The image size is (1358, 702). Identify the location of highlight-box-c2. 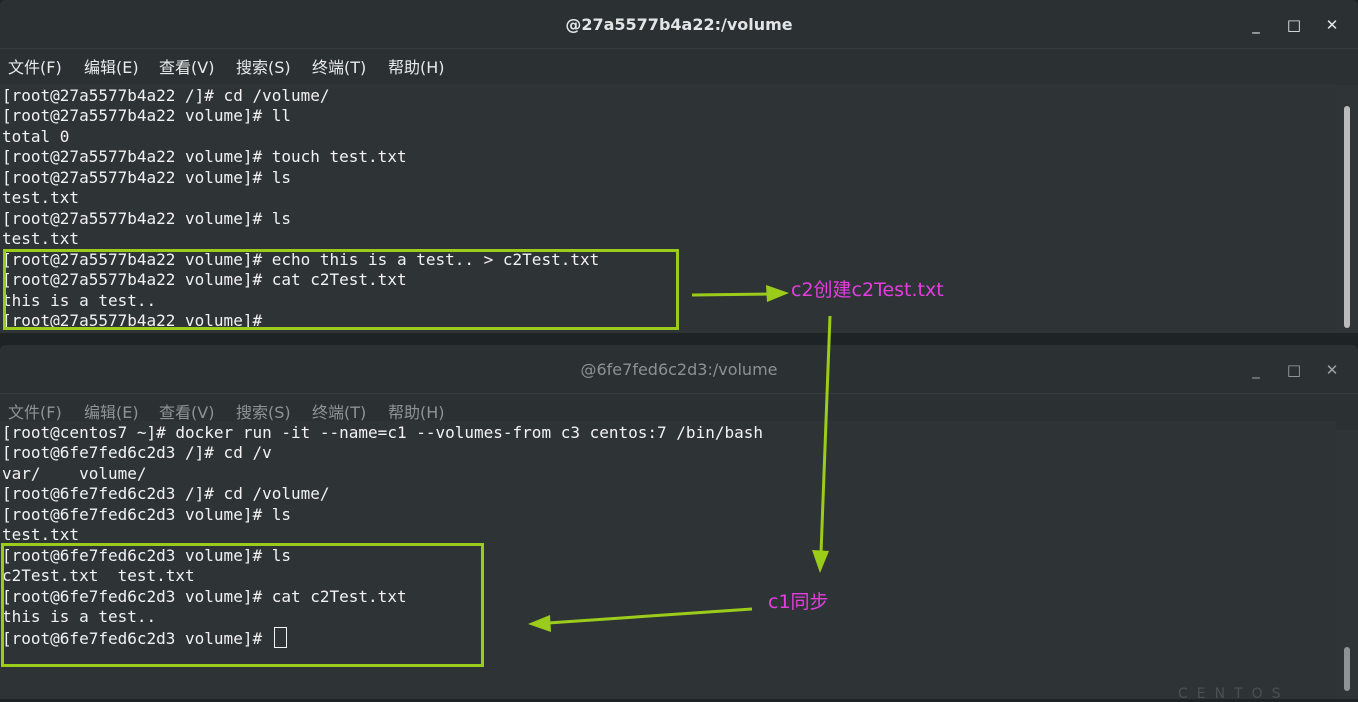
(341, 289).